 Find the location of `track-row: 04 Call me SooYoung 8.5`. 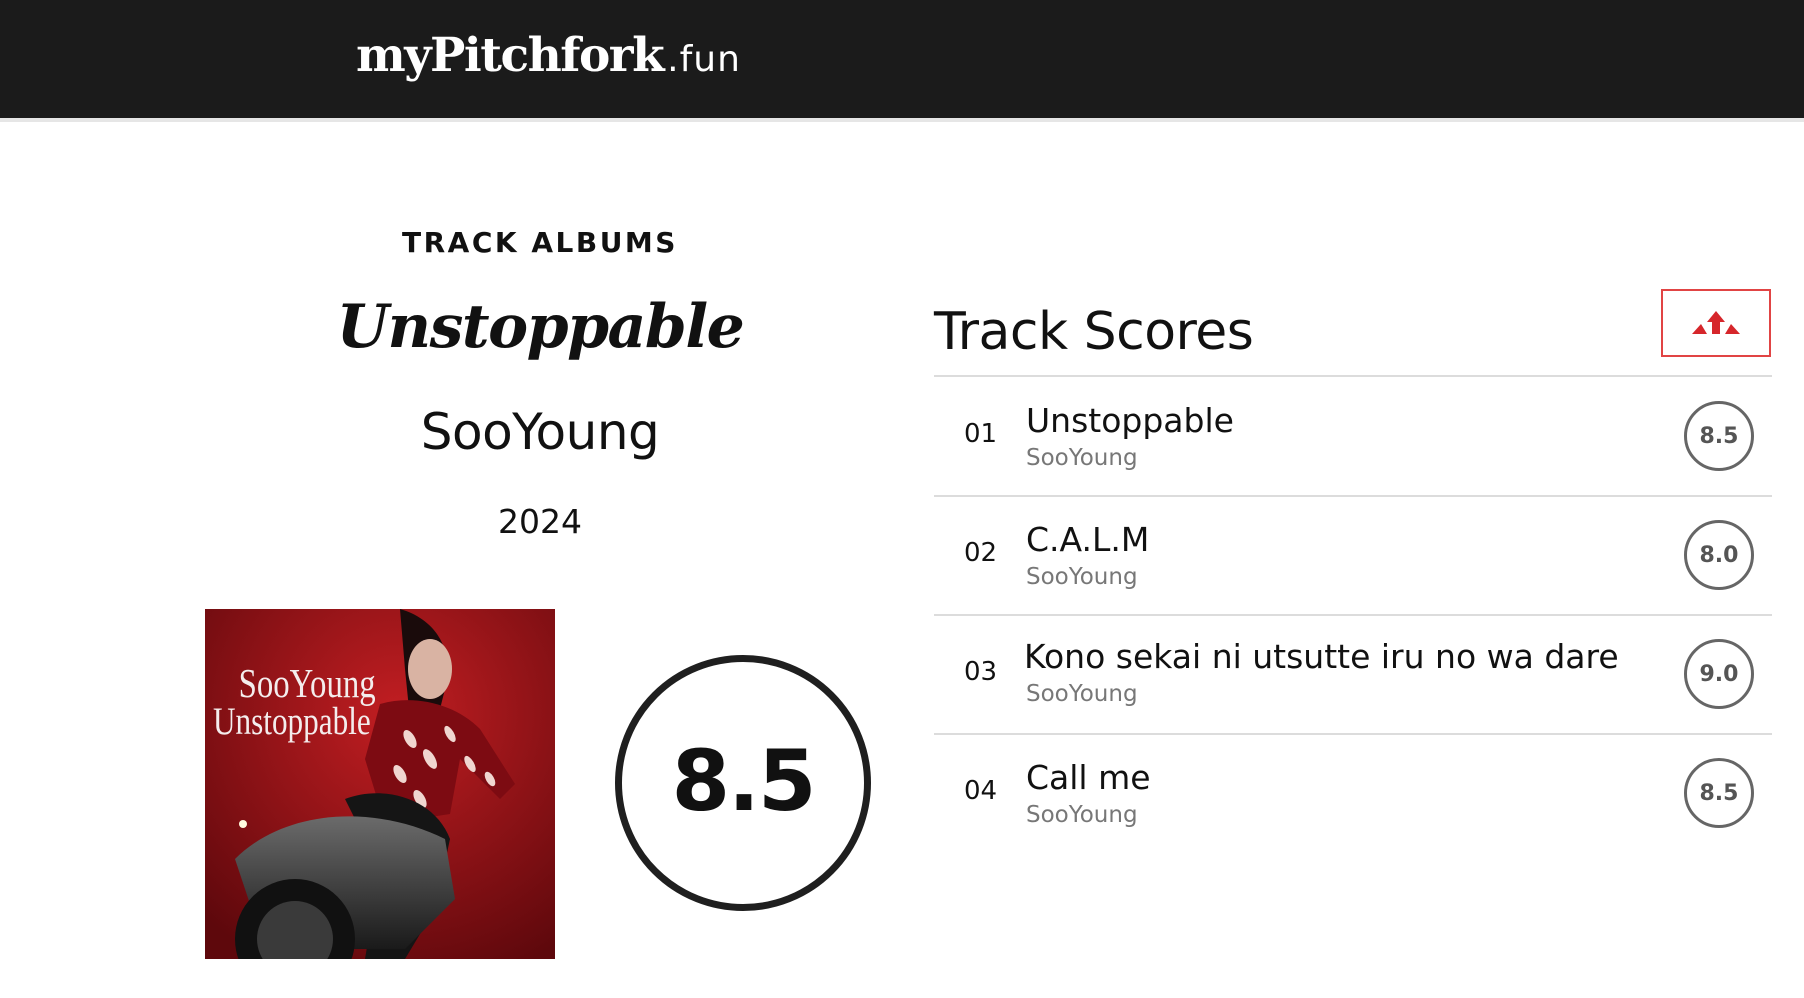

track-row: 04 Call me SooYoung 8.5 is located at coordinates (1353, 793).